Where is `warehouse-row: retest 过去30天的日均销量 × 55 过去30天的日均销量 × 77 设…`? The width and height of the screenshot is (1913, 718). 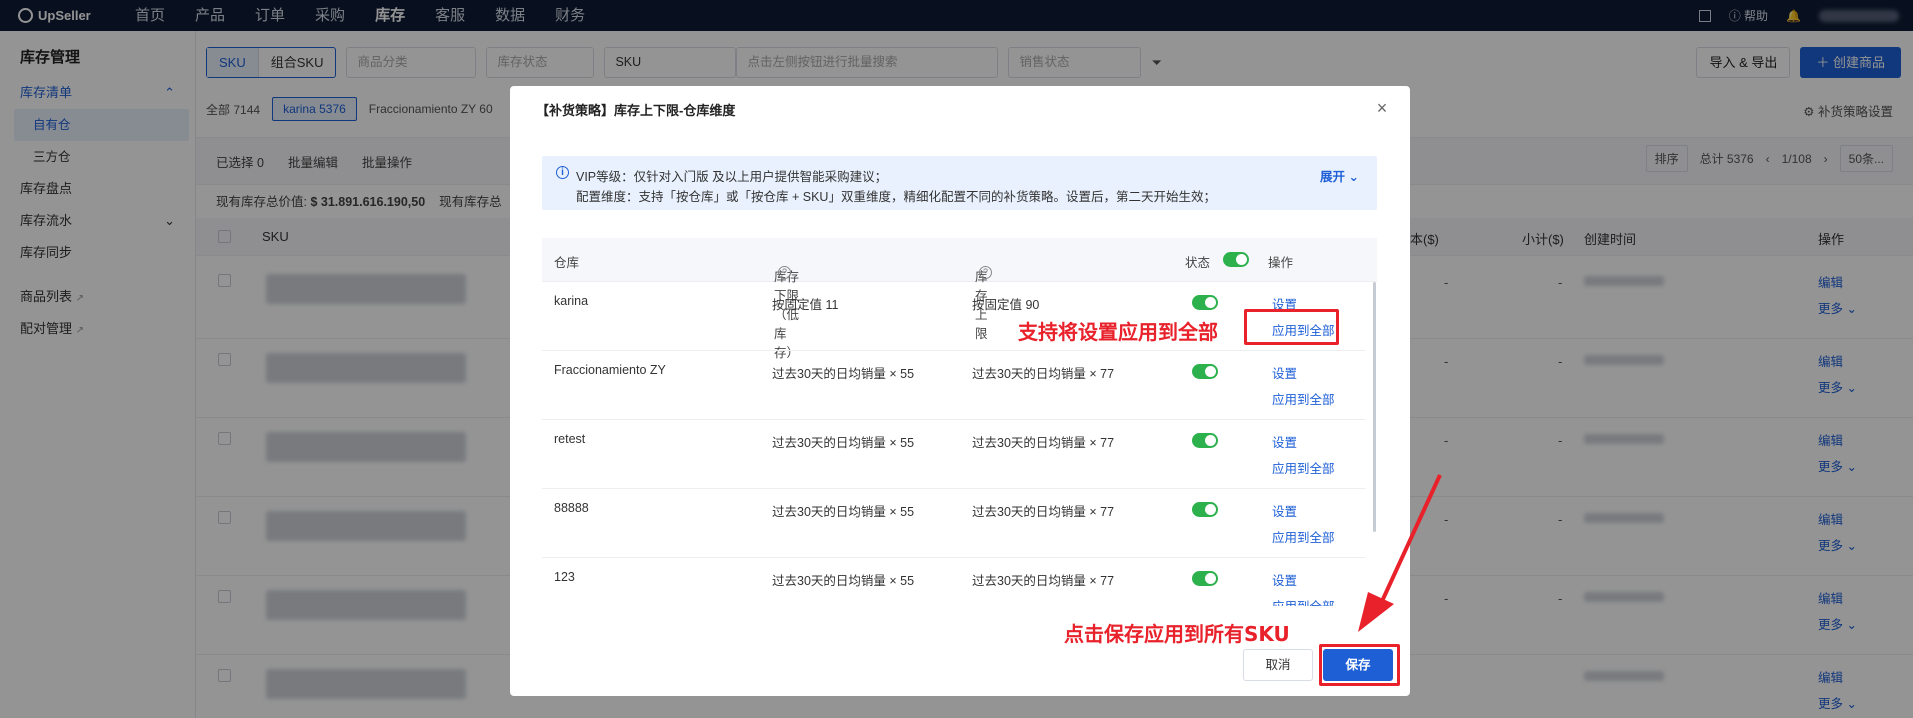 warehouse-row: retest 过去30天的日均销量 × 55 过去30天的日均销量 × 77 设… is located at coordinates (953, 454).